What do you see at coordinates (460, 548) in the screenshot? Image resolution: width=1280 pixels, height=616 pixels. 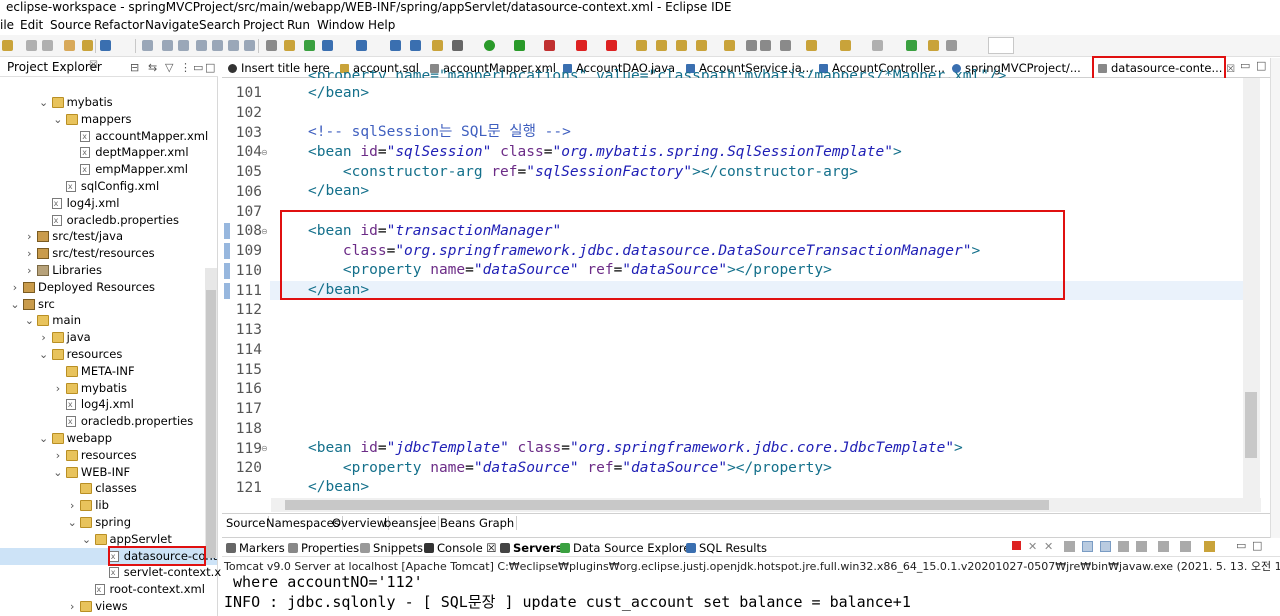 I see `tab-console: Console ☒` at bounding box center [460, 548].